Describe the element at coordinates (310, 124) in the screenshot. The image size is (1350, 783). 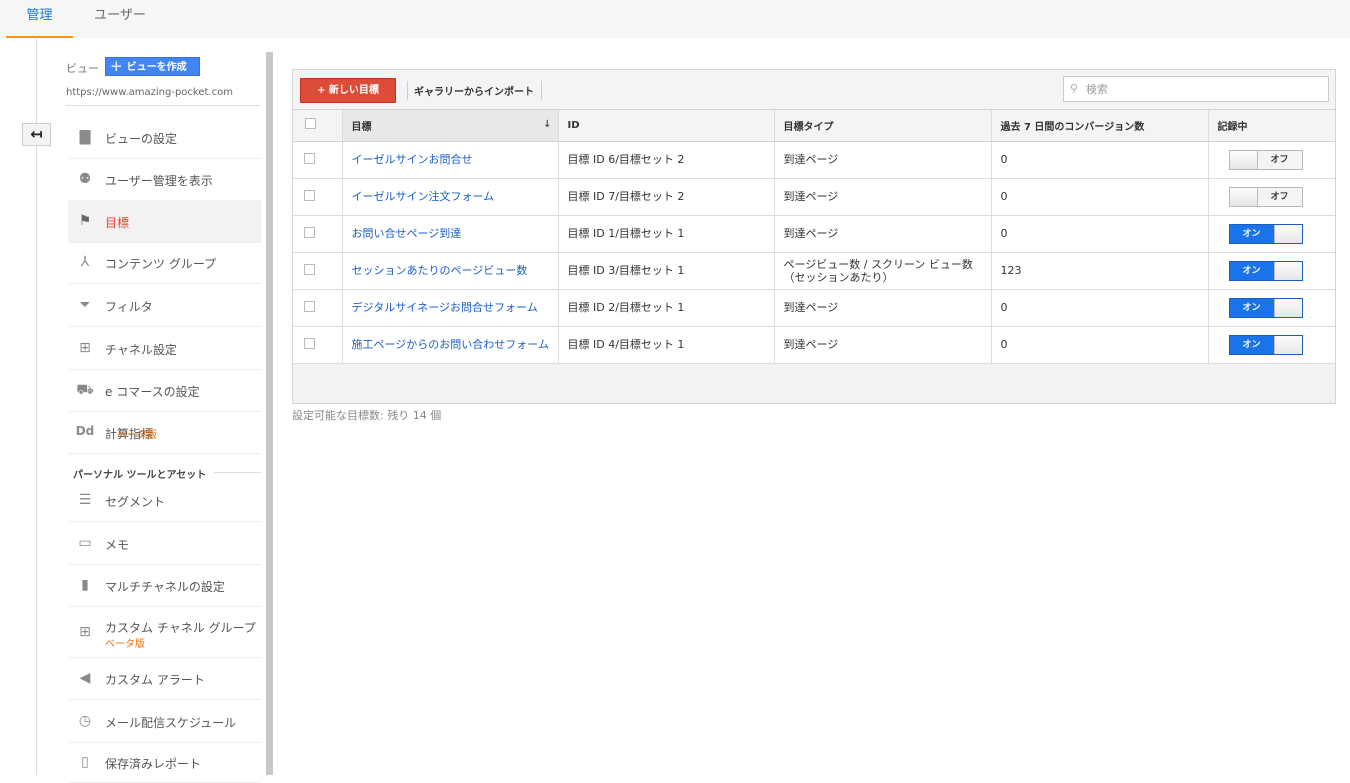
I see `select-all-checkbox` at that location.